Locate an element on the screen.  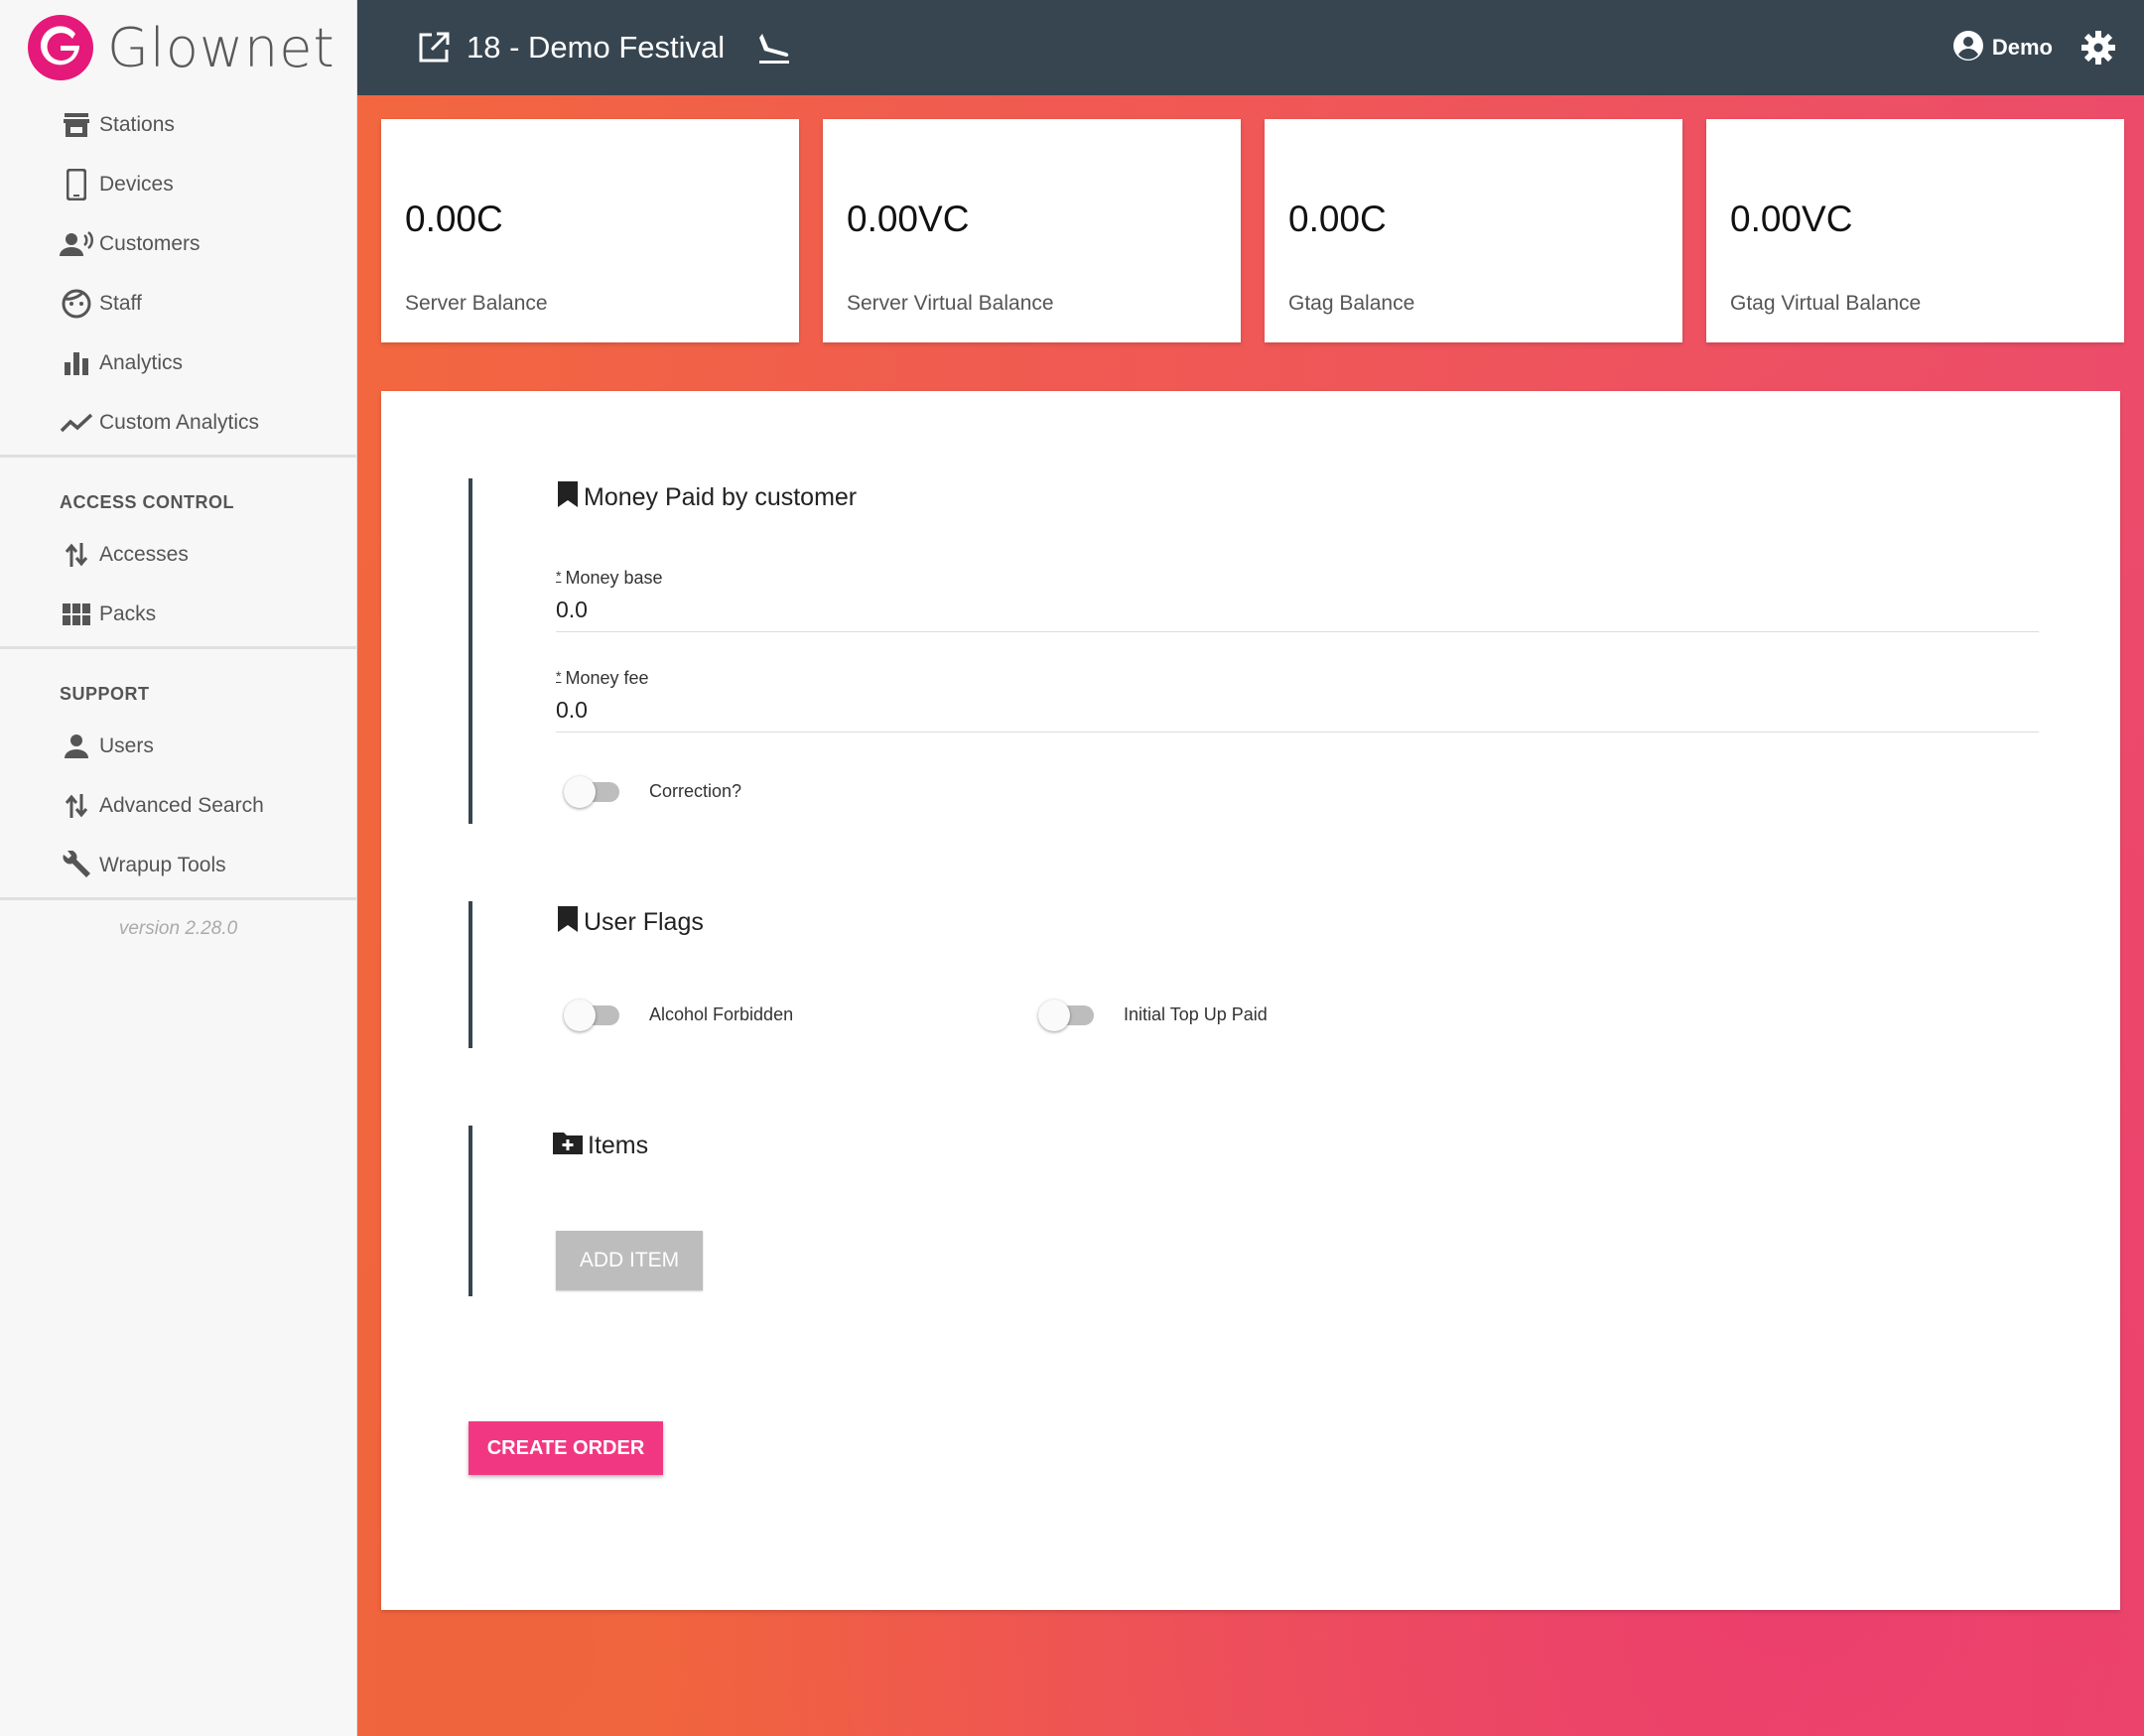
gtag-virtual-balance-card: 0.00VC Gtag Virtual Balance is located at coordinates (1915, 230).